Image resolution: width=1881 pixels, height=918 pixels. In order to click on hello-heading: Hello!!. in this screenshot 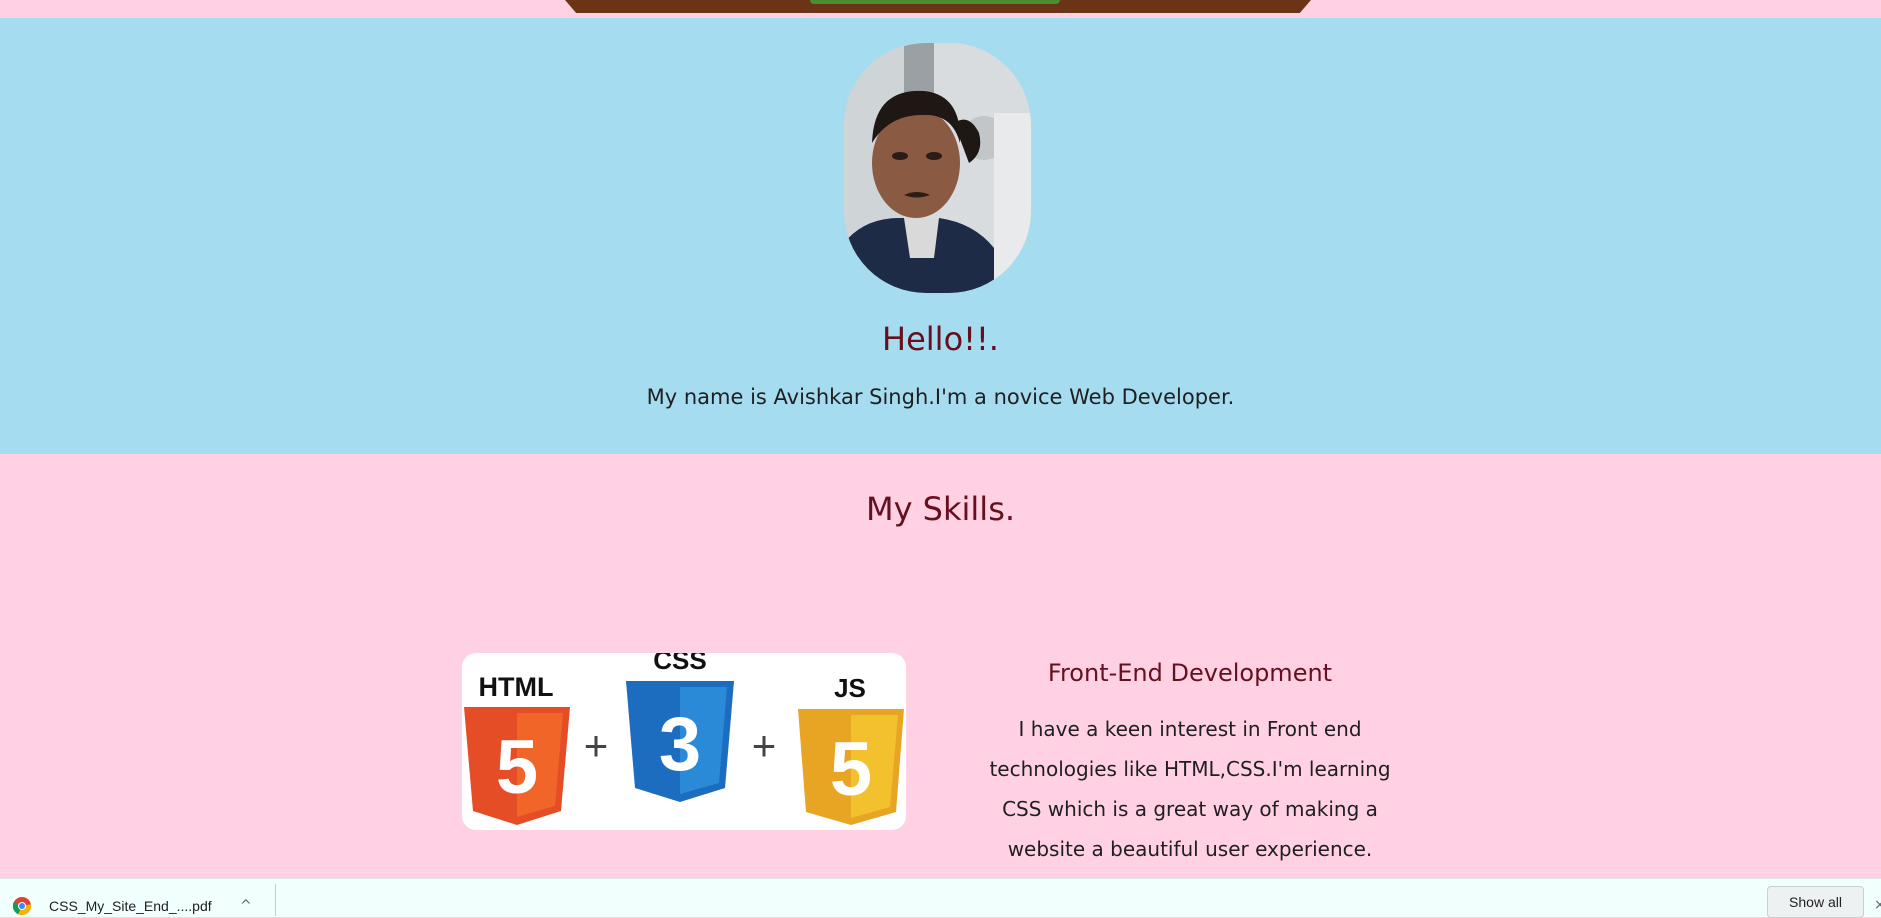, I will do `click(940, 339)`.